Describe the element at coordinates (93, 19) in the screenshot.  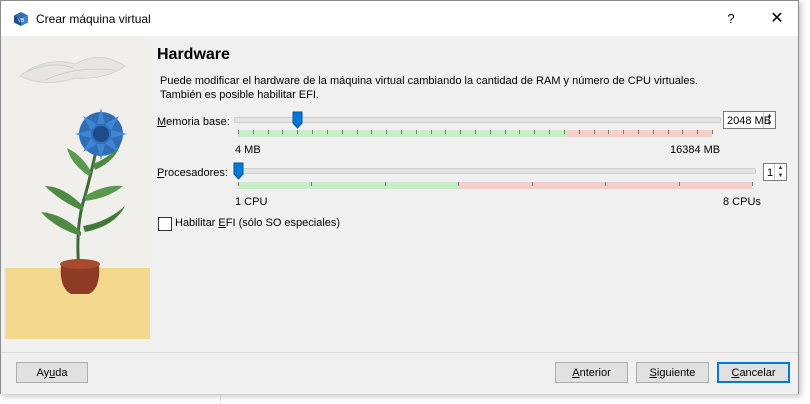
I see `window-title: Crear máquina virtual` at that location.